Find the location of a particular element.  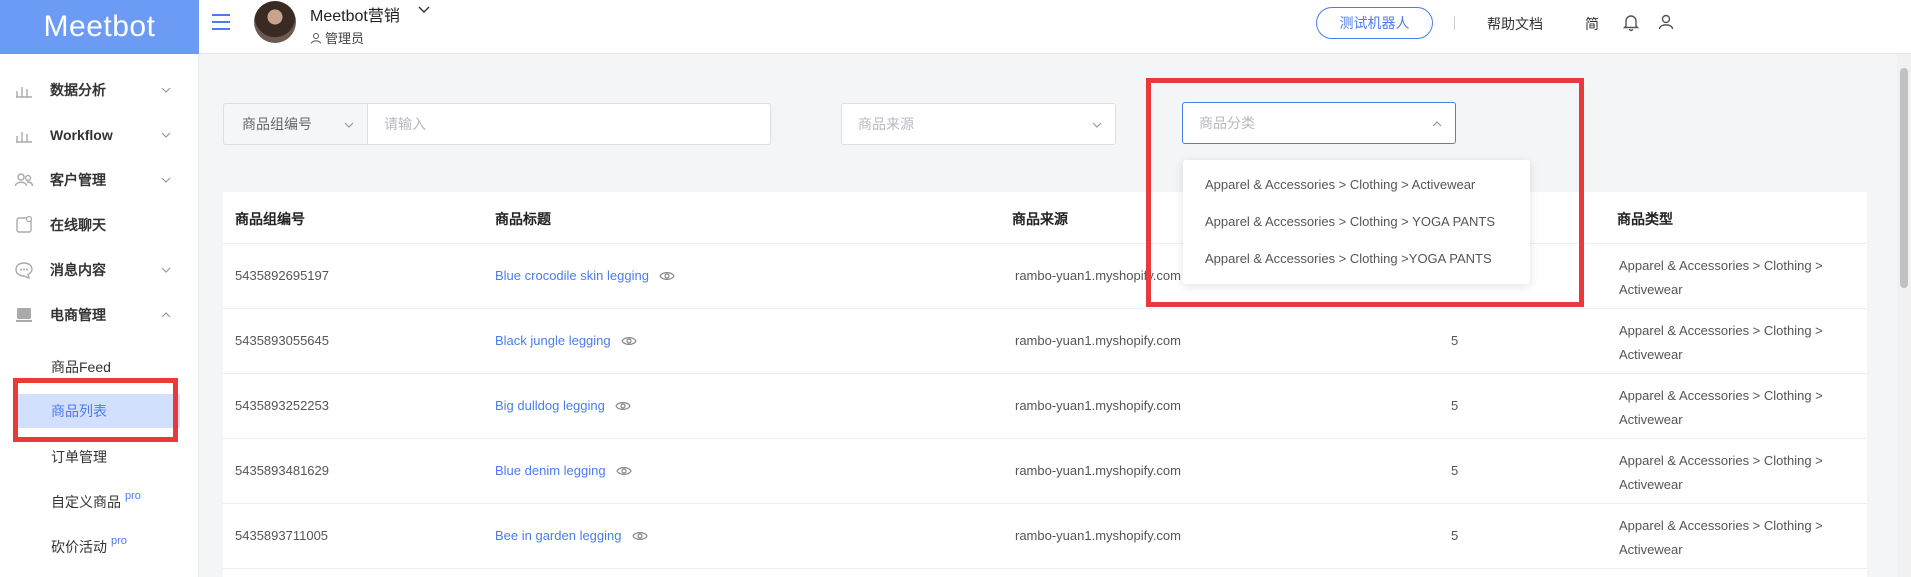

sidebar-group-ecommerce: 电商管理 is located at coordinates (99, 315).